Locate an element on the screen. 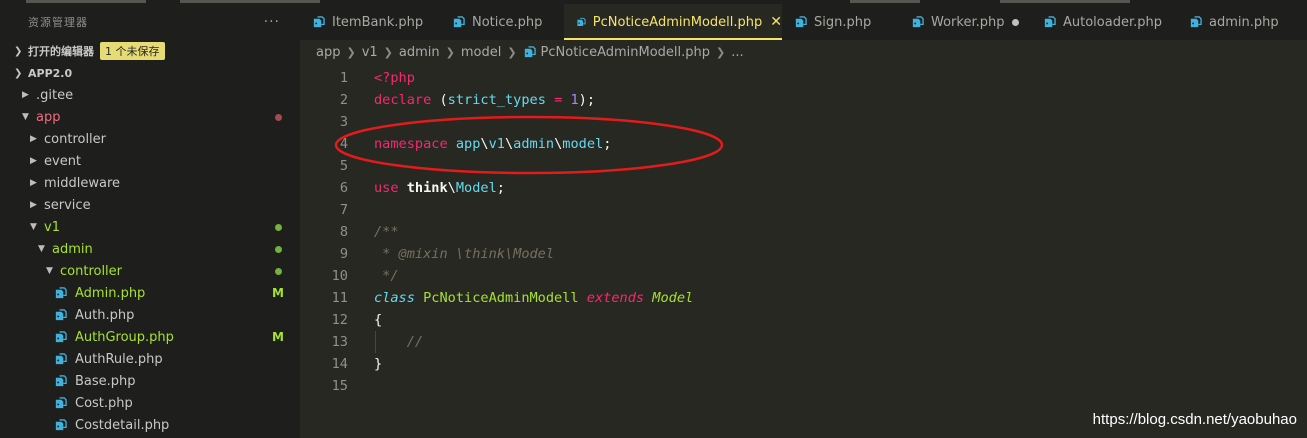  tree-folder-item: ▶ controller is located at coordinates (150, 139).